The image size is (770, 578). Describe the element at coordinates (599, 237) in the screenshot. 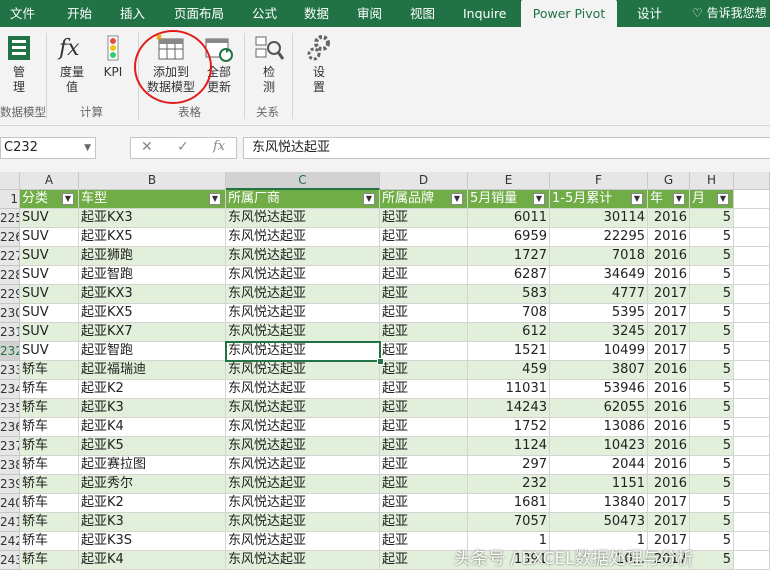

I see `table-cell: 22295` at that location.